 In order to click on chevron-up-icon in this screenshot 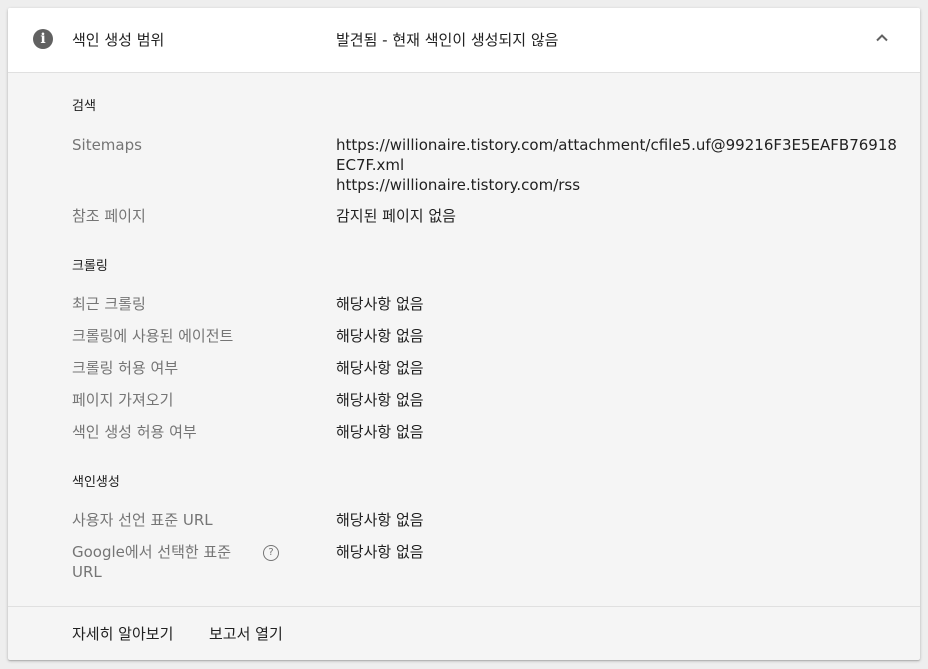, I will do `click(882, 38)`.